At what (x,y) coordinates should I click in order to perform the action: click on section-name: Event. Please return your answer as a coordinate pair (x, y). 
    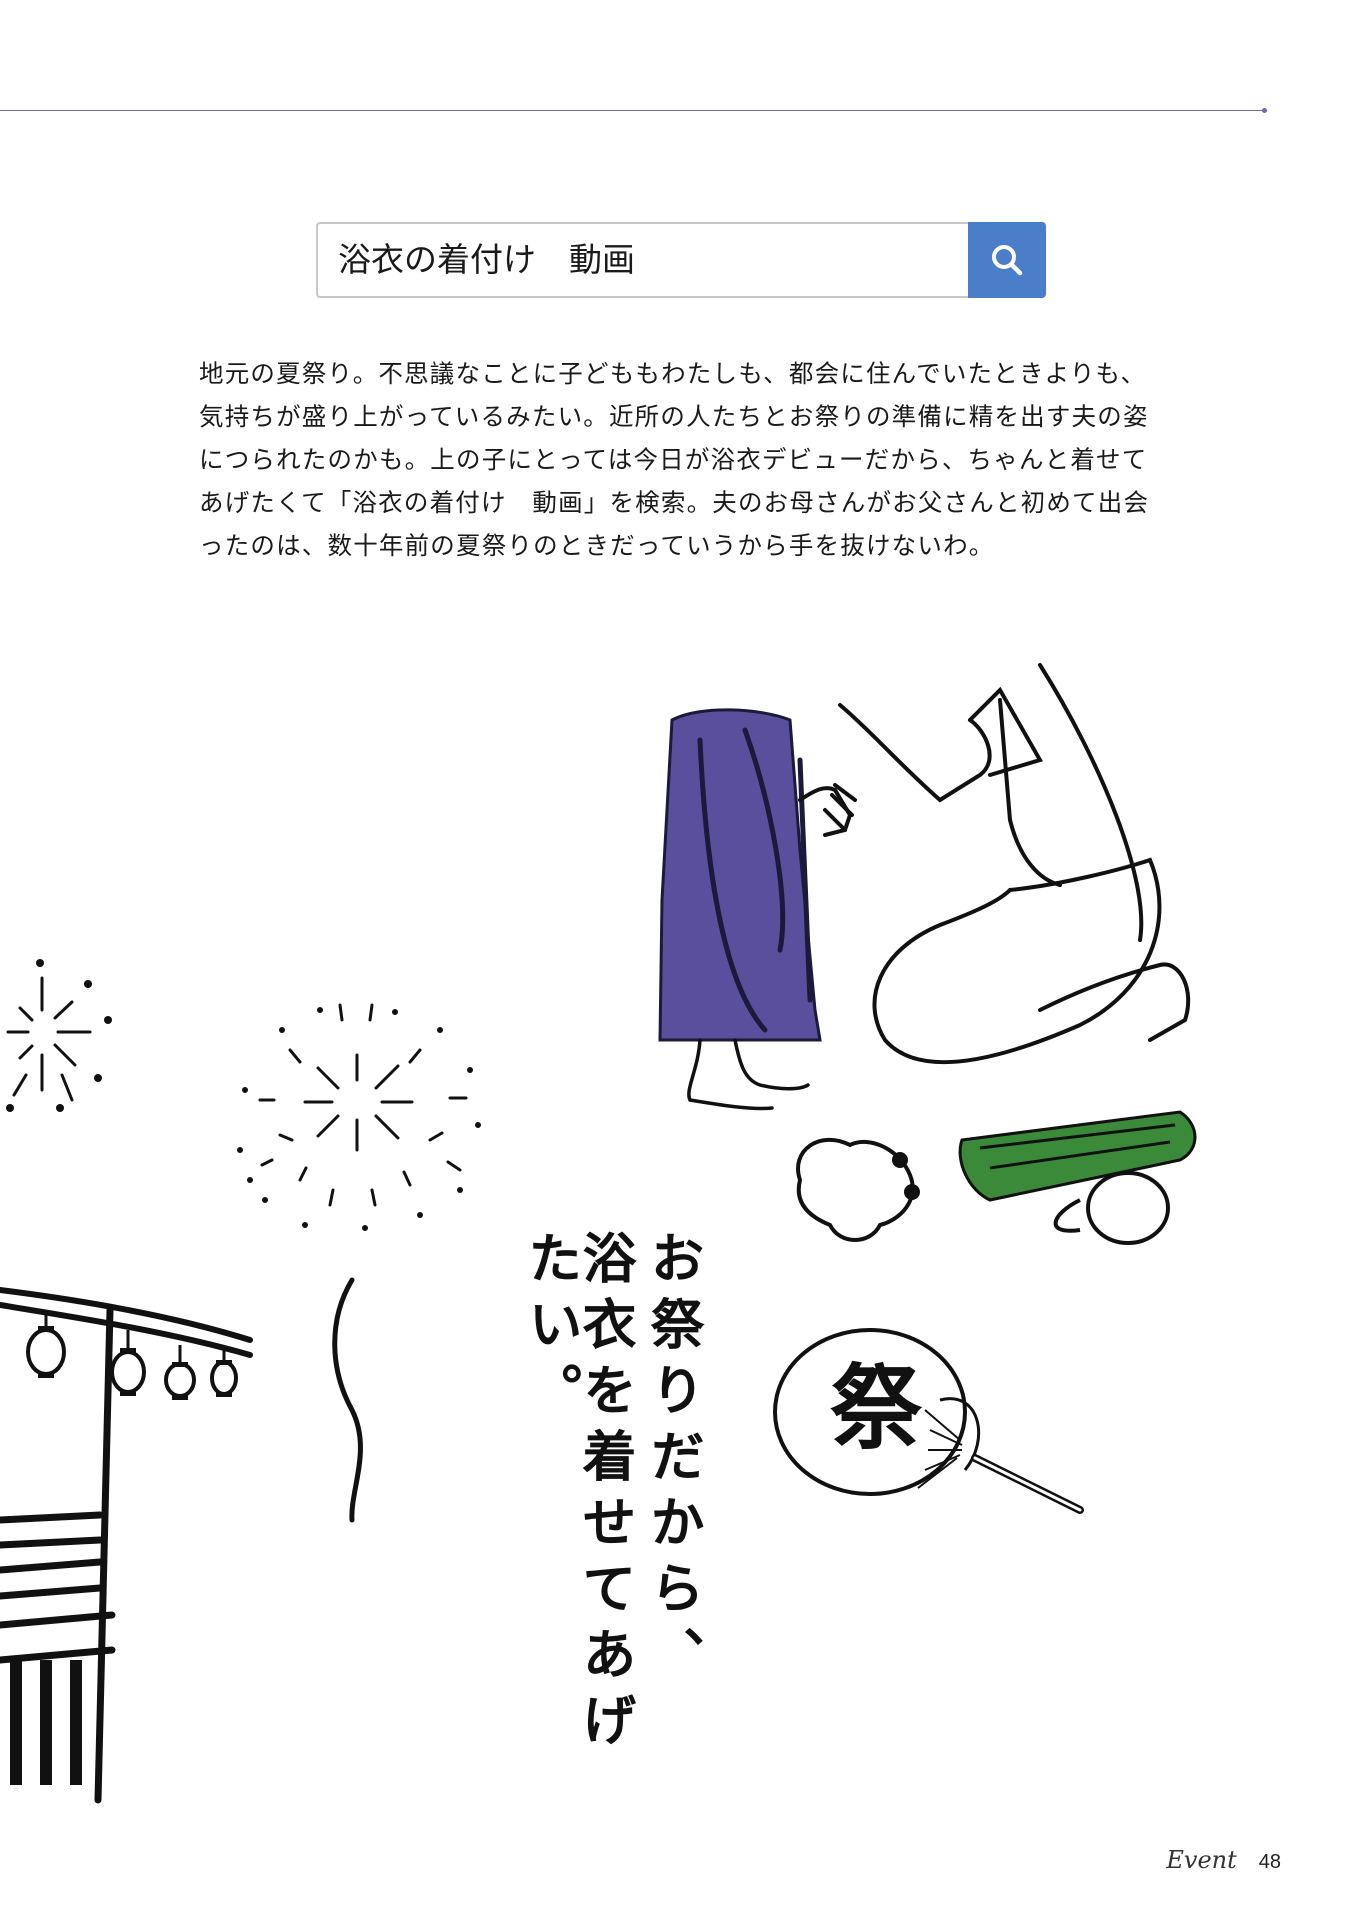
    Looking at the image, I should click on (1201, 1860).